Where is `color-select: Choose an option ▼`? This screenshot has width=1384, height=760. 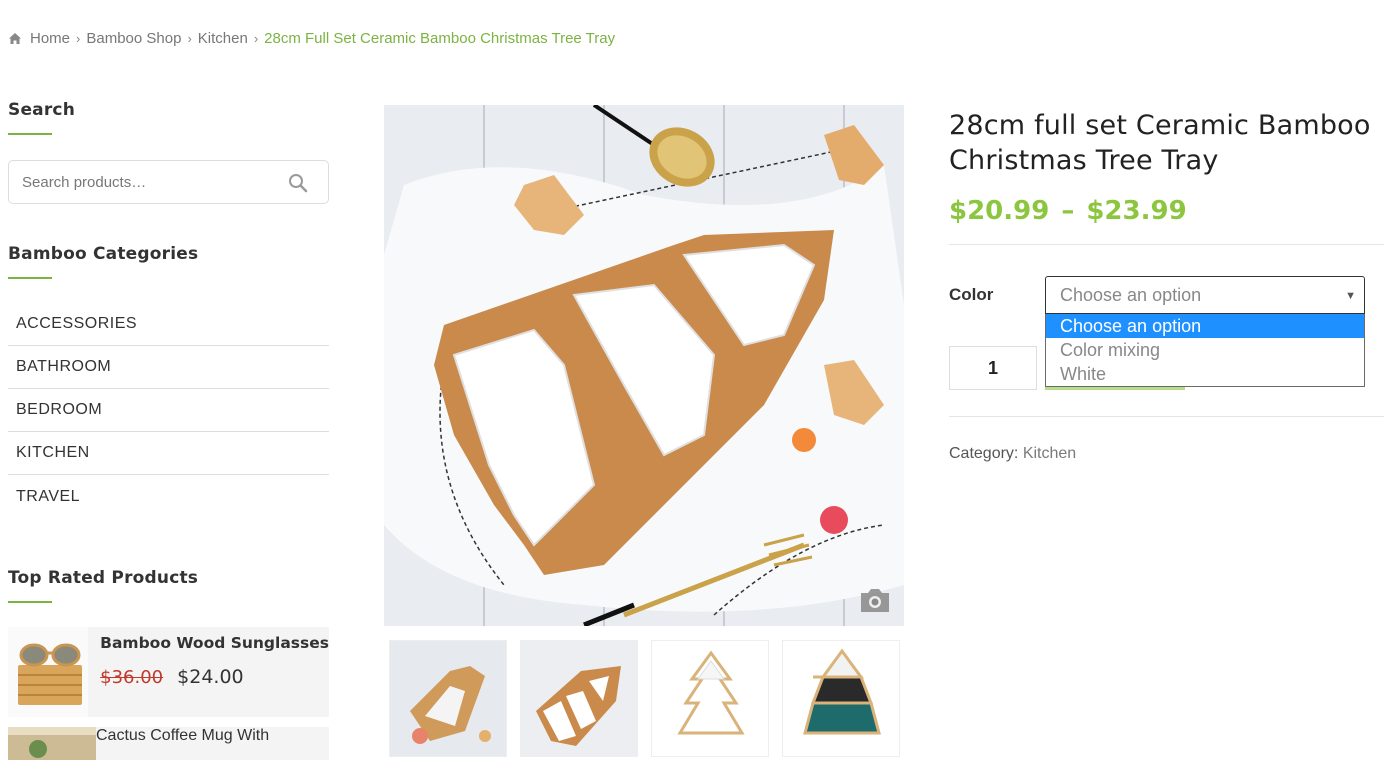 color-select: Choose an option ▼ is located at coordinates (1205, 295).